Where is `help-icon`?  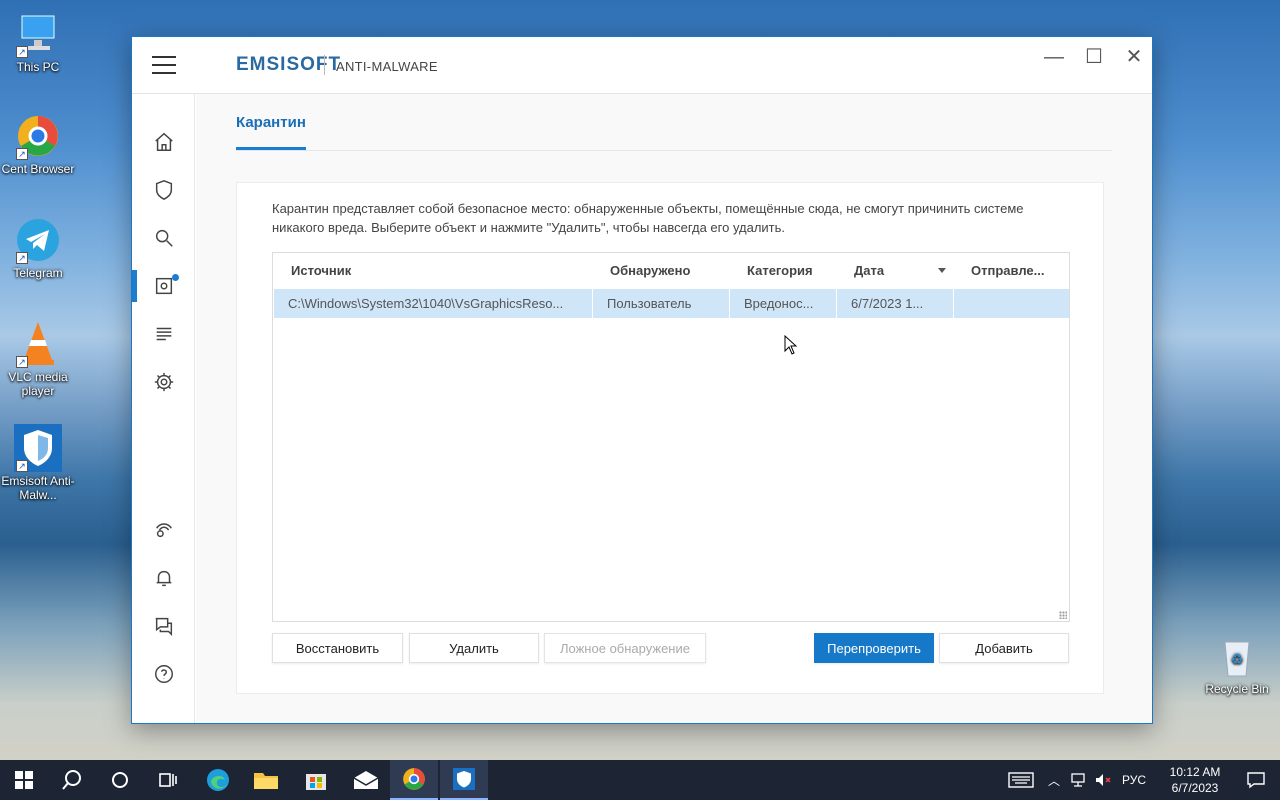
help-icon is located at coordinates (163, 674).